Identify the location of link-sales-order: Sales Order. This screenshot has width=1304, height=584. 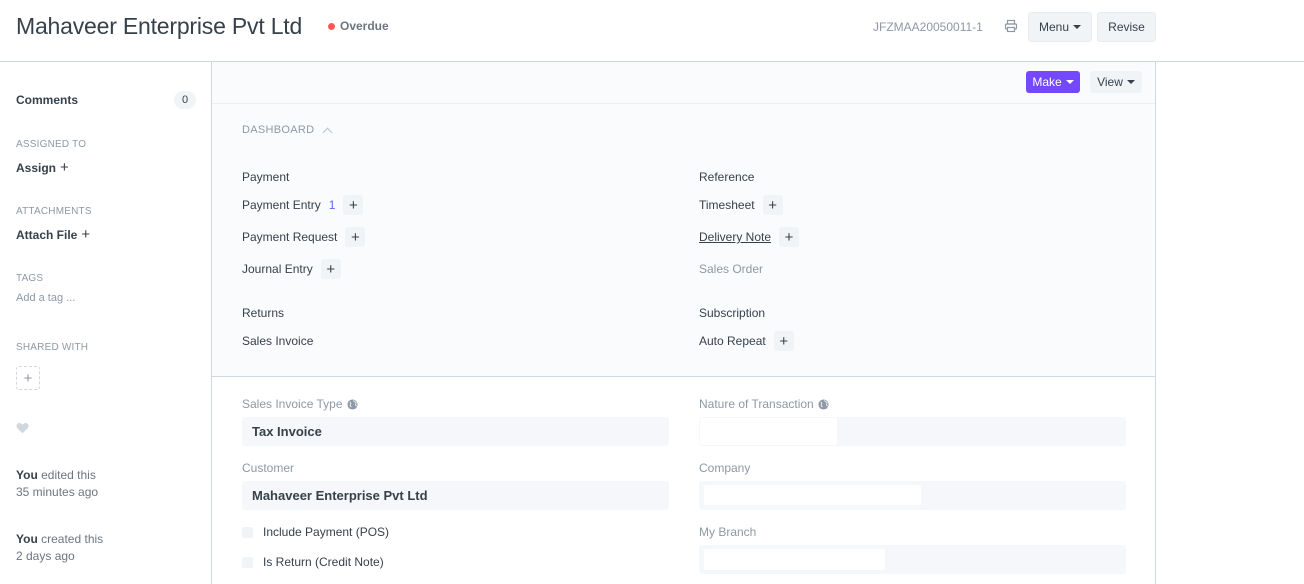
(731, 269).